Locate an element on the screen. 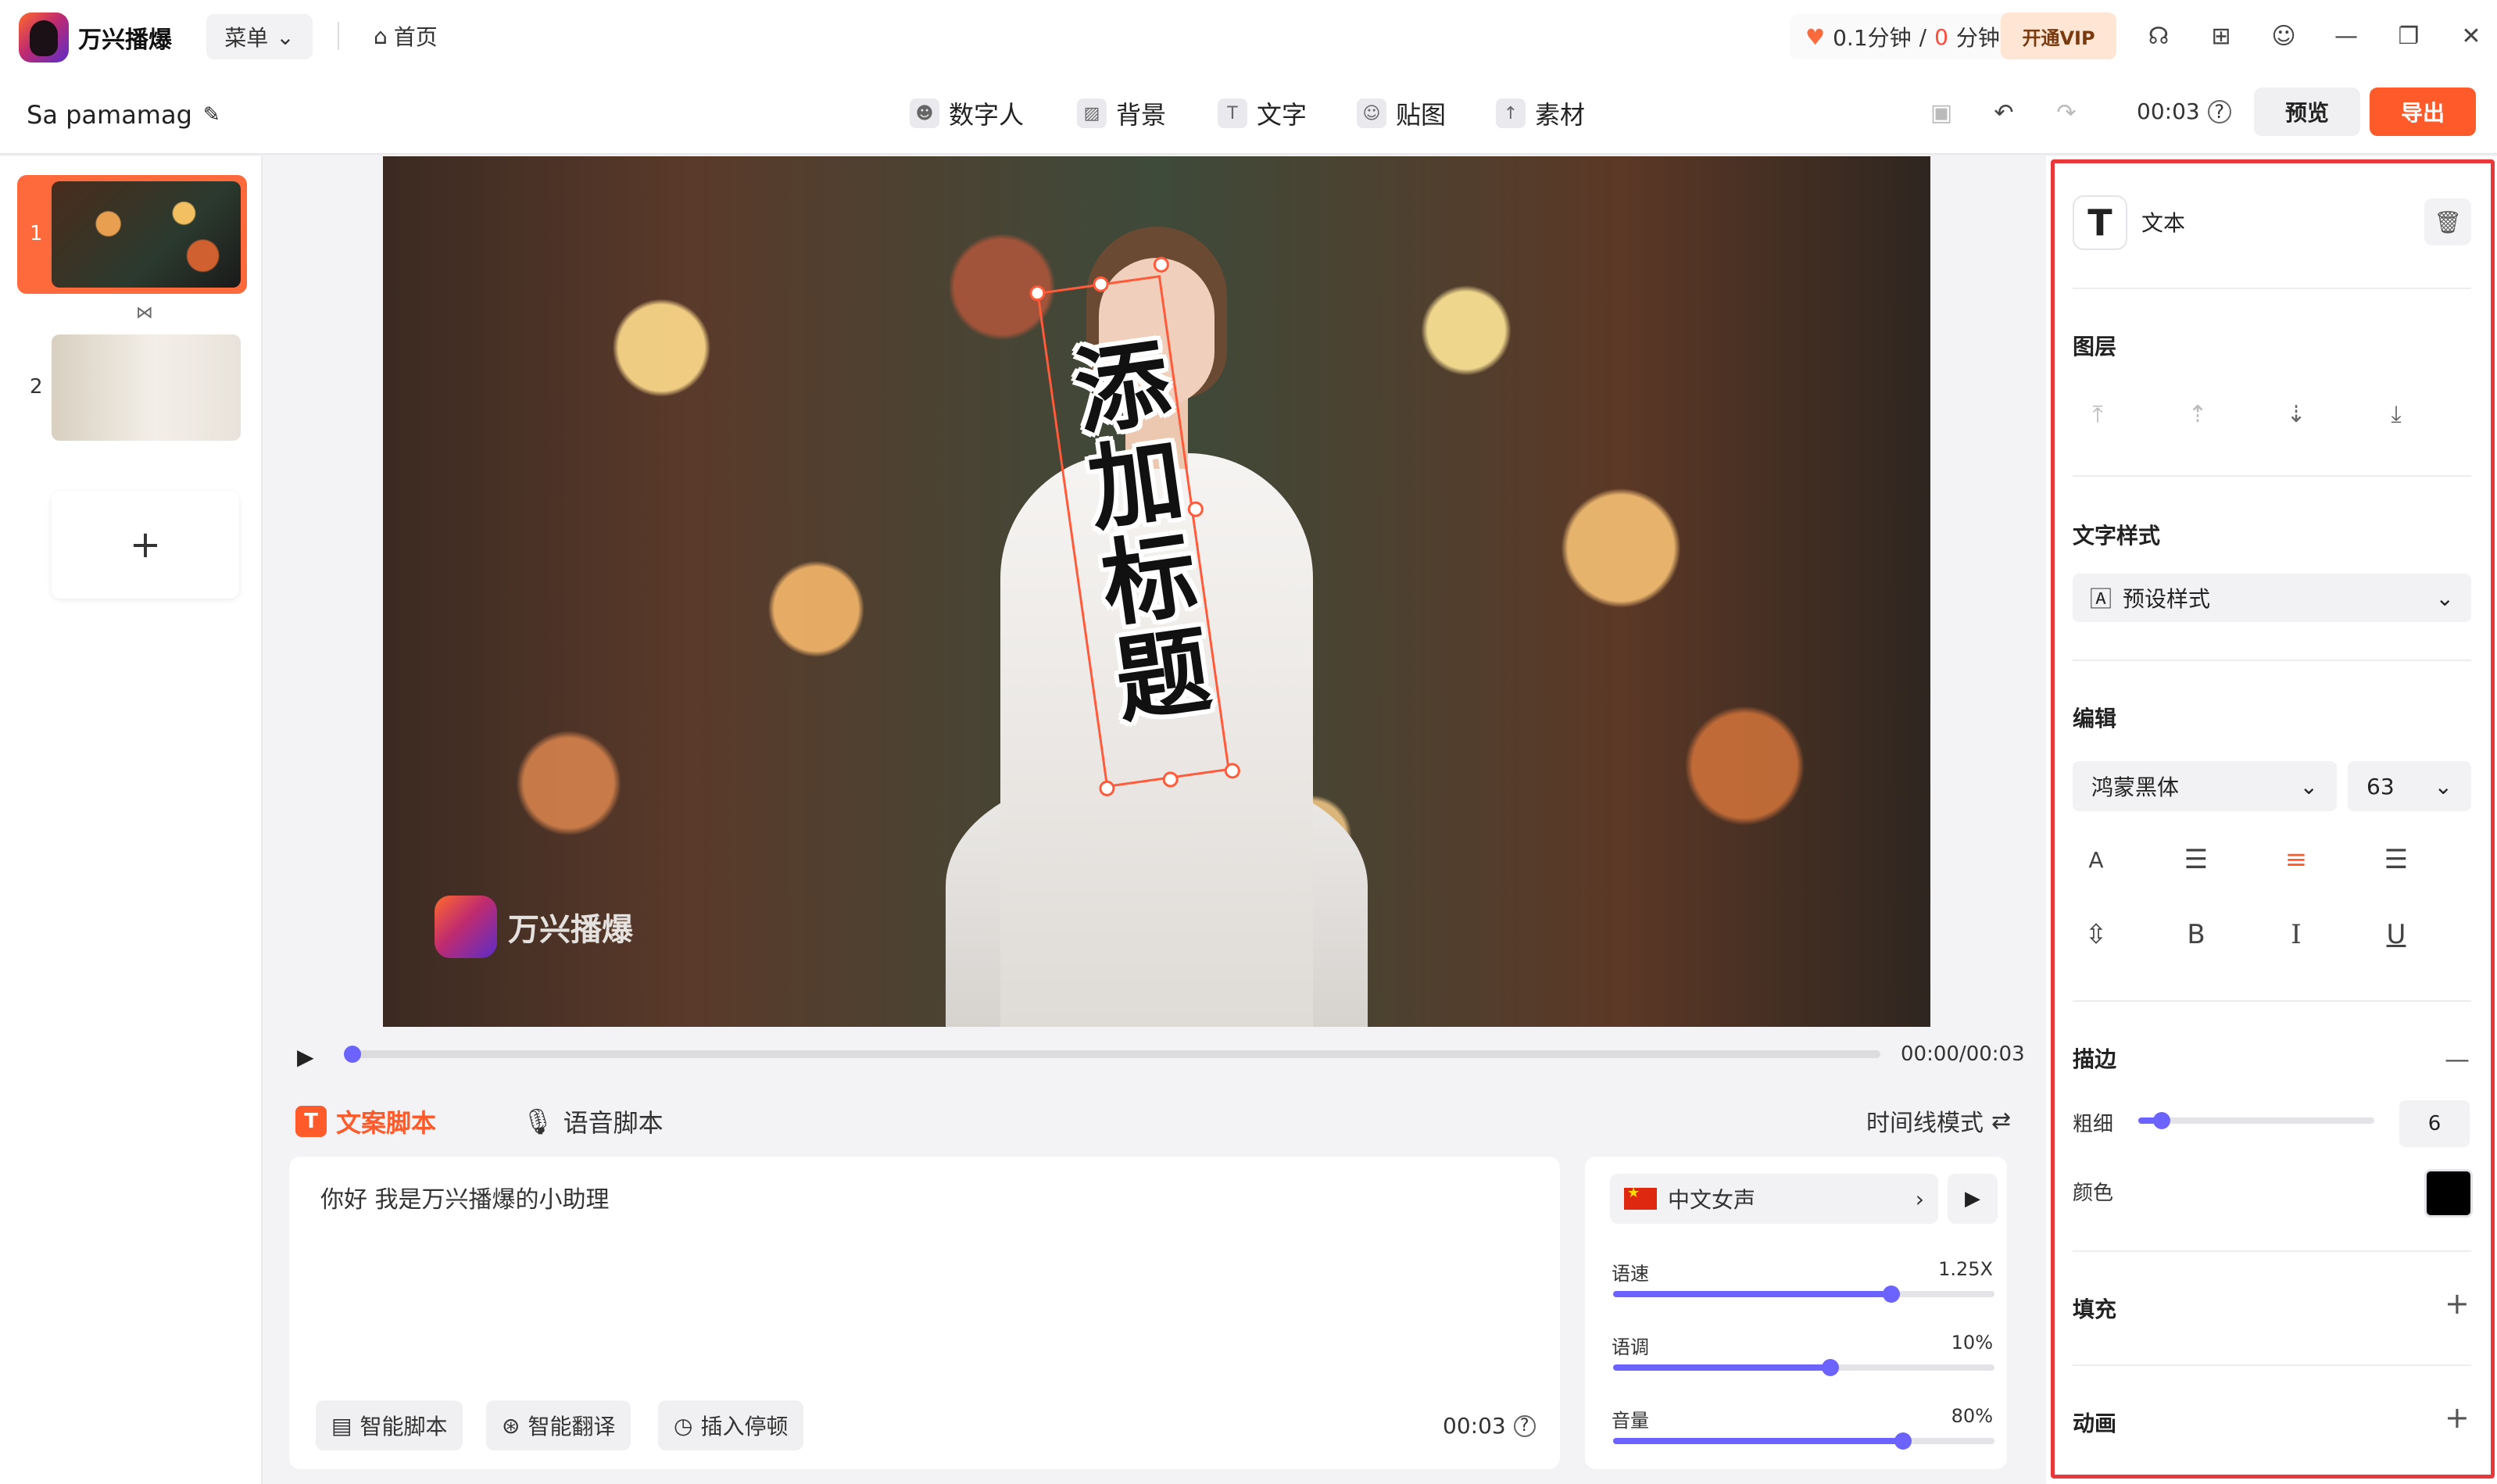  smart-script-button: ▤ 智能脚本 is located at coordinates (389, 1425).